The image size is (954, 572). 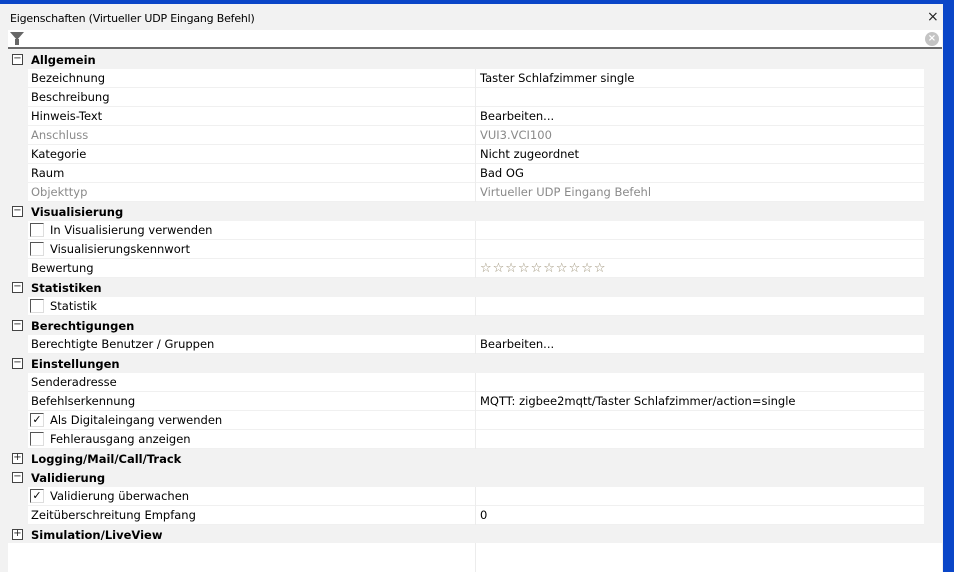 I want to click on property-row-objekttyp: Objekttyp Virtueller UDP Eingang Befehl, so click(x=476, y=192).